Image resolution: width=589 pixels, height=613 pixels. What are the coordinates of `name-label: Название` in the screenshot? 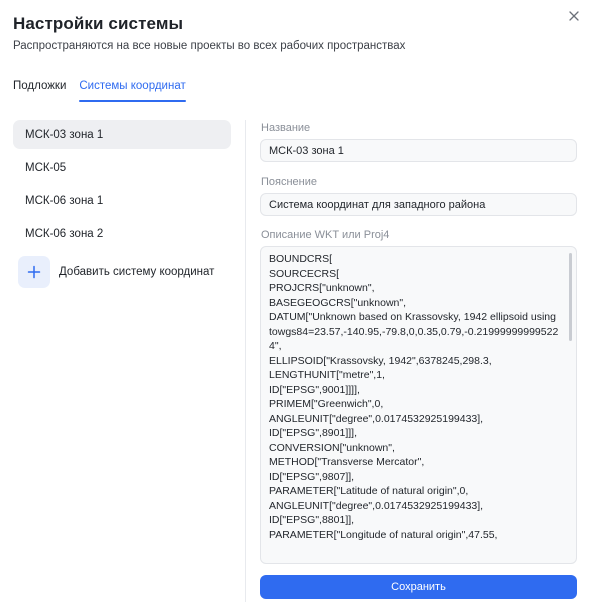 It's located at (286, 128).